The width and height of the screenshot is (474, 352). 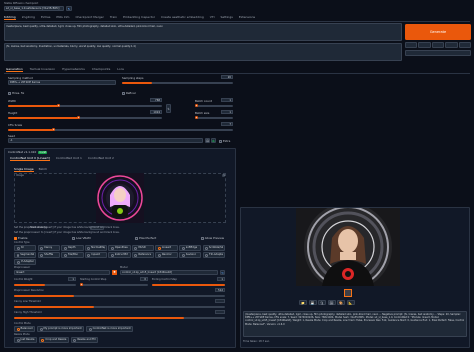 What do you see at coordinates (43, 340) in the screenshot?
I see `resize-crop-radio` at bounding box center [43, 340].